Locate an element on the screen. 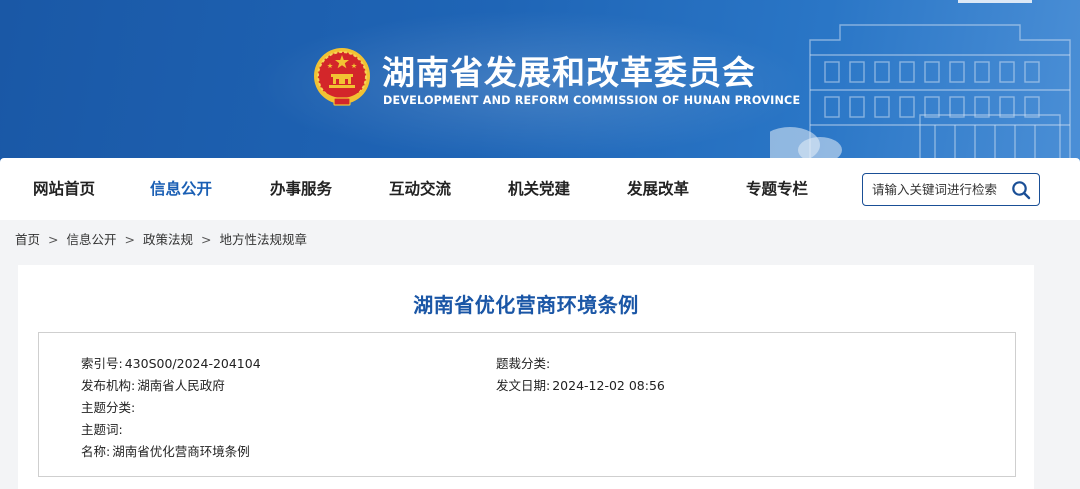 Image resolution: width=1080 pixels, height=489 pixels. meta-label: 主题词: is located at coordinates (102, 429).